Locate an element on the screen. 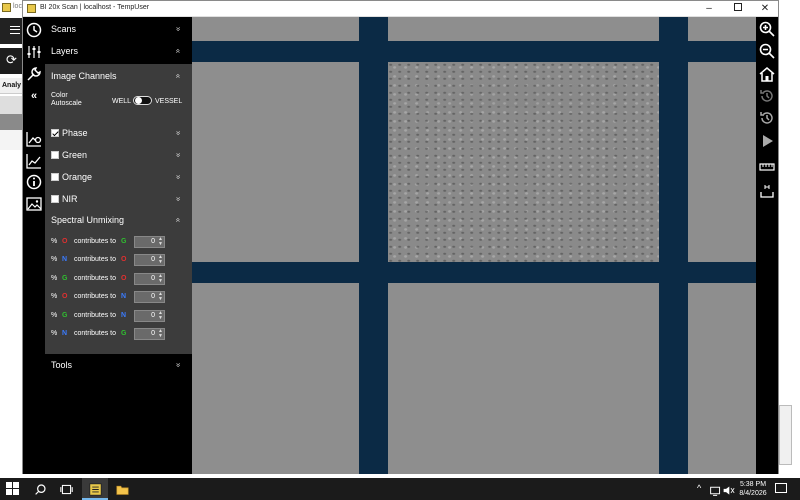 The image size is (800, 500). phase-checkbox is located at coordinates (55, 133).